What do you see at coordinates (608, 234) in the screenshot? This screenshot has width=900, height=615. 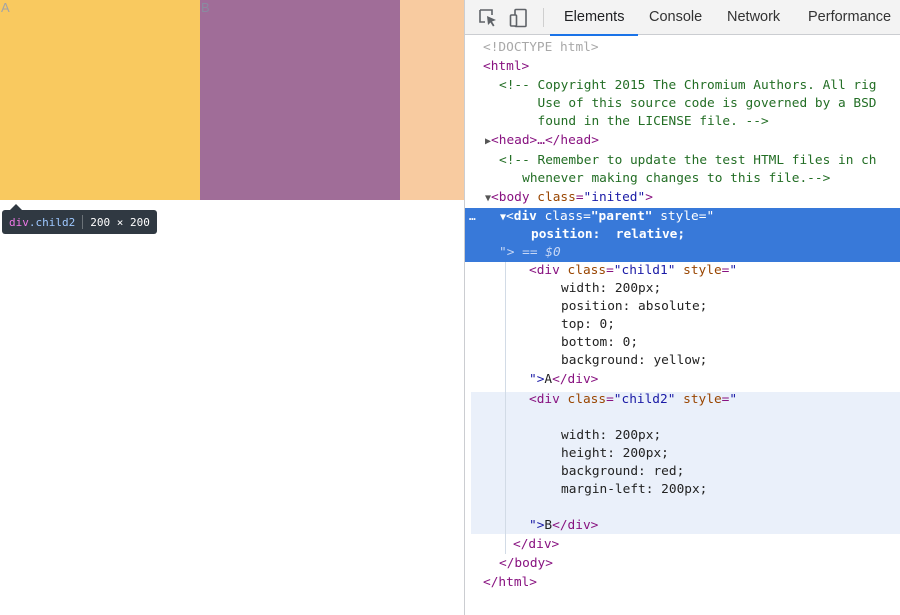 I see `tree-parent-css: position: relative;` at bounding box center [608, 234].